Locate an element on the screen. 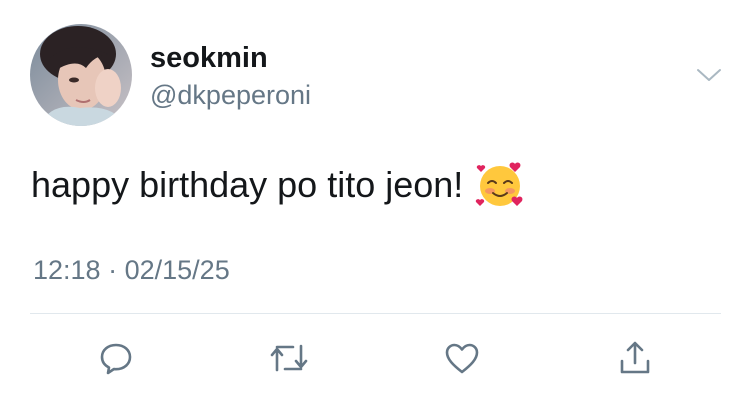 The width and height of the screenshot is (750, 401). reply-button is located at coordinates (116, 358).